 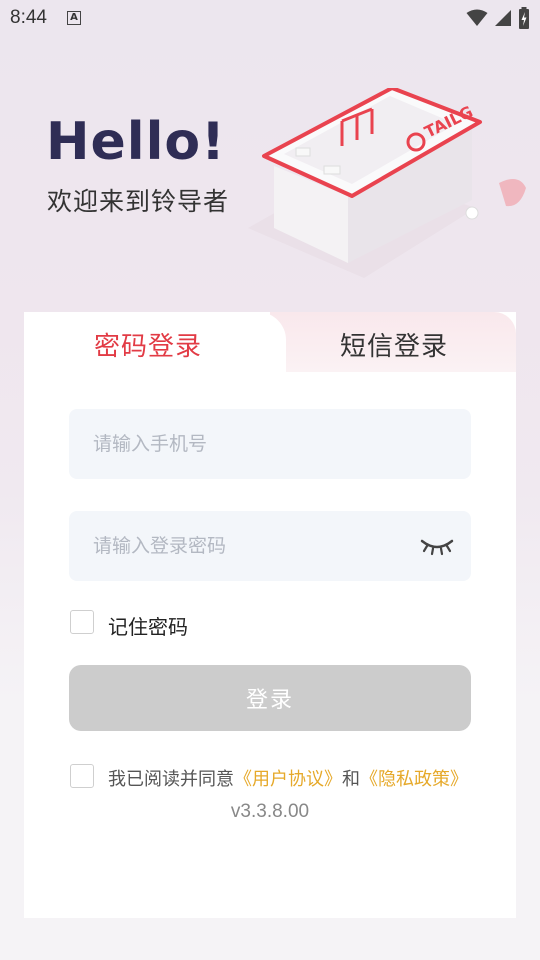 I want to click on welcome-subtitle: 欢迎来到铃导者, so click(x=138, y=201).